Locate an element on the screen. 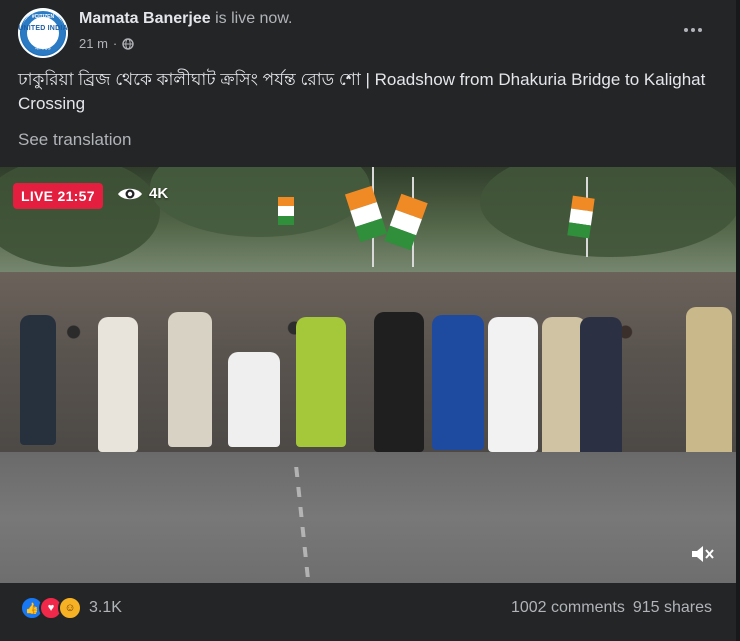 Image resolution: width=740 pixels, height=641 pixels. globe-icon is located at coordinates (128, 43).